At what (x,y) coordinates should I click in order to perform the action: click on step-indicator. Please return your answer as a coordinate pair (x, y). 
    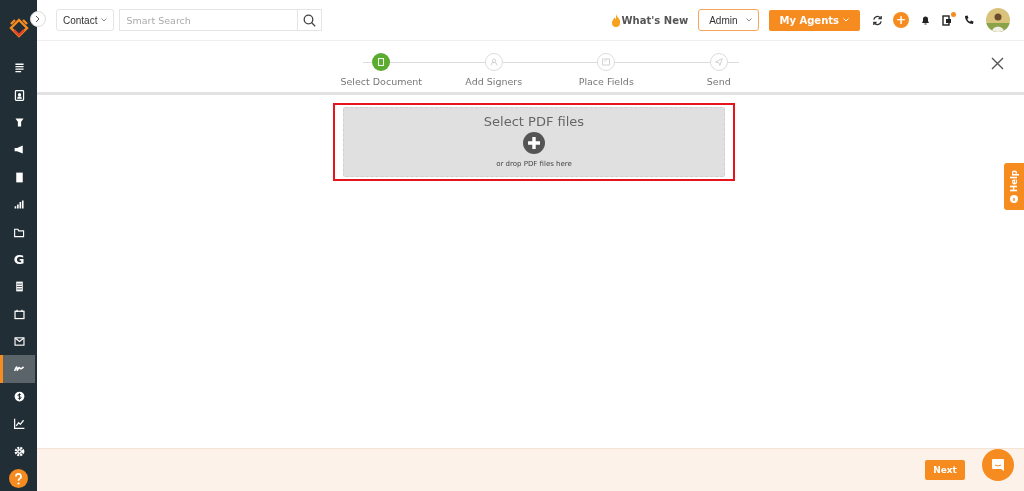
    Looking at the image, I should click on (381, 62).